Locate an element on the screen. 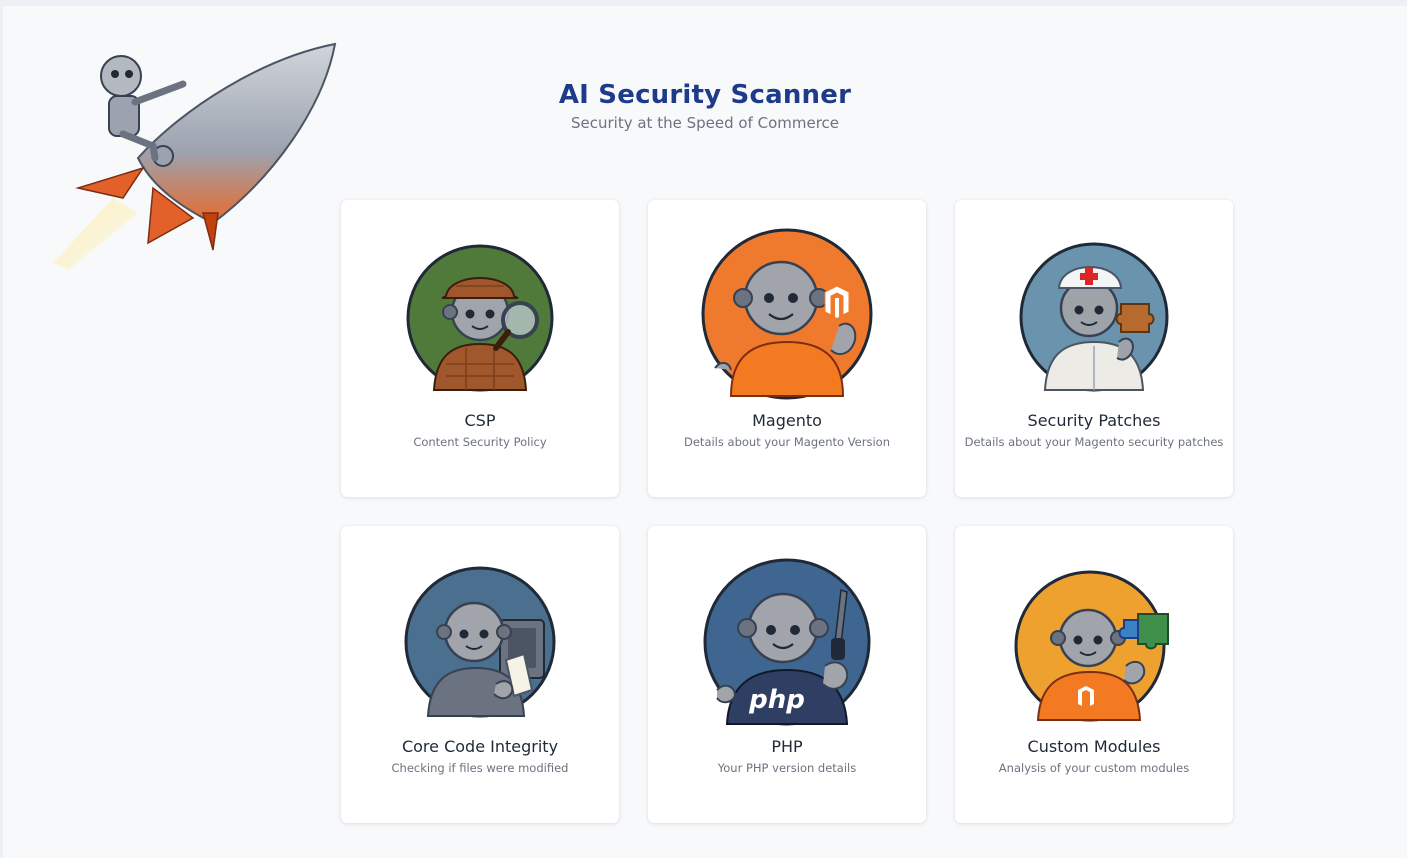 This screenshot has height=858, width=1407. page-subtitle: Security at the Speed of Commerce is located at coordinates (705, 123).